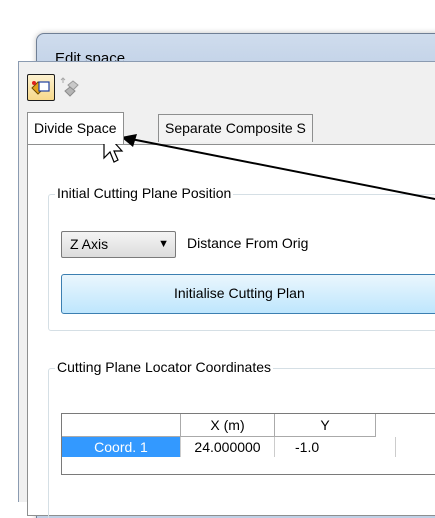  I want to click on tab-separate-composite: Separate Composite S, so click(235, 128).